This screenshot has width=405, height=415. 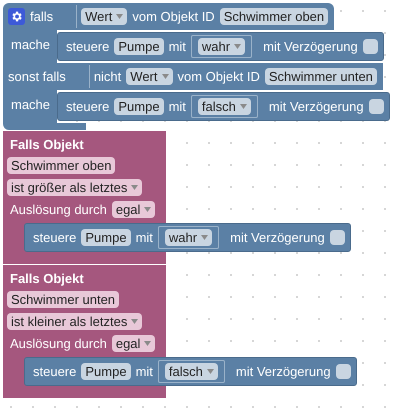 What do you see at coordinates (74, 187) in the screenshot?
I see `comparison-dropdown: ist größer als letztes` at bounding box center [74, 187].